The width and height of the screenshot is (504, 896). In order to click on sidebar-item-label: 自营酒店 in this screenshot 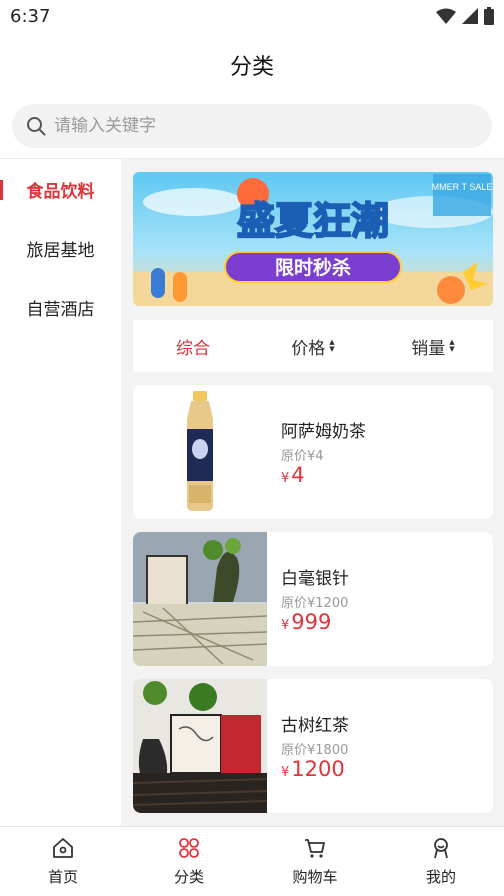, I will do `click(60, 310)`.